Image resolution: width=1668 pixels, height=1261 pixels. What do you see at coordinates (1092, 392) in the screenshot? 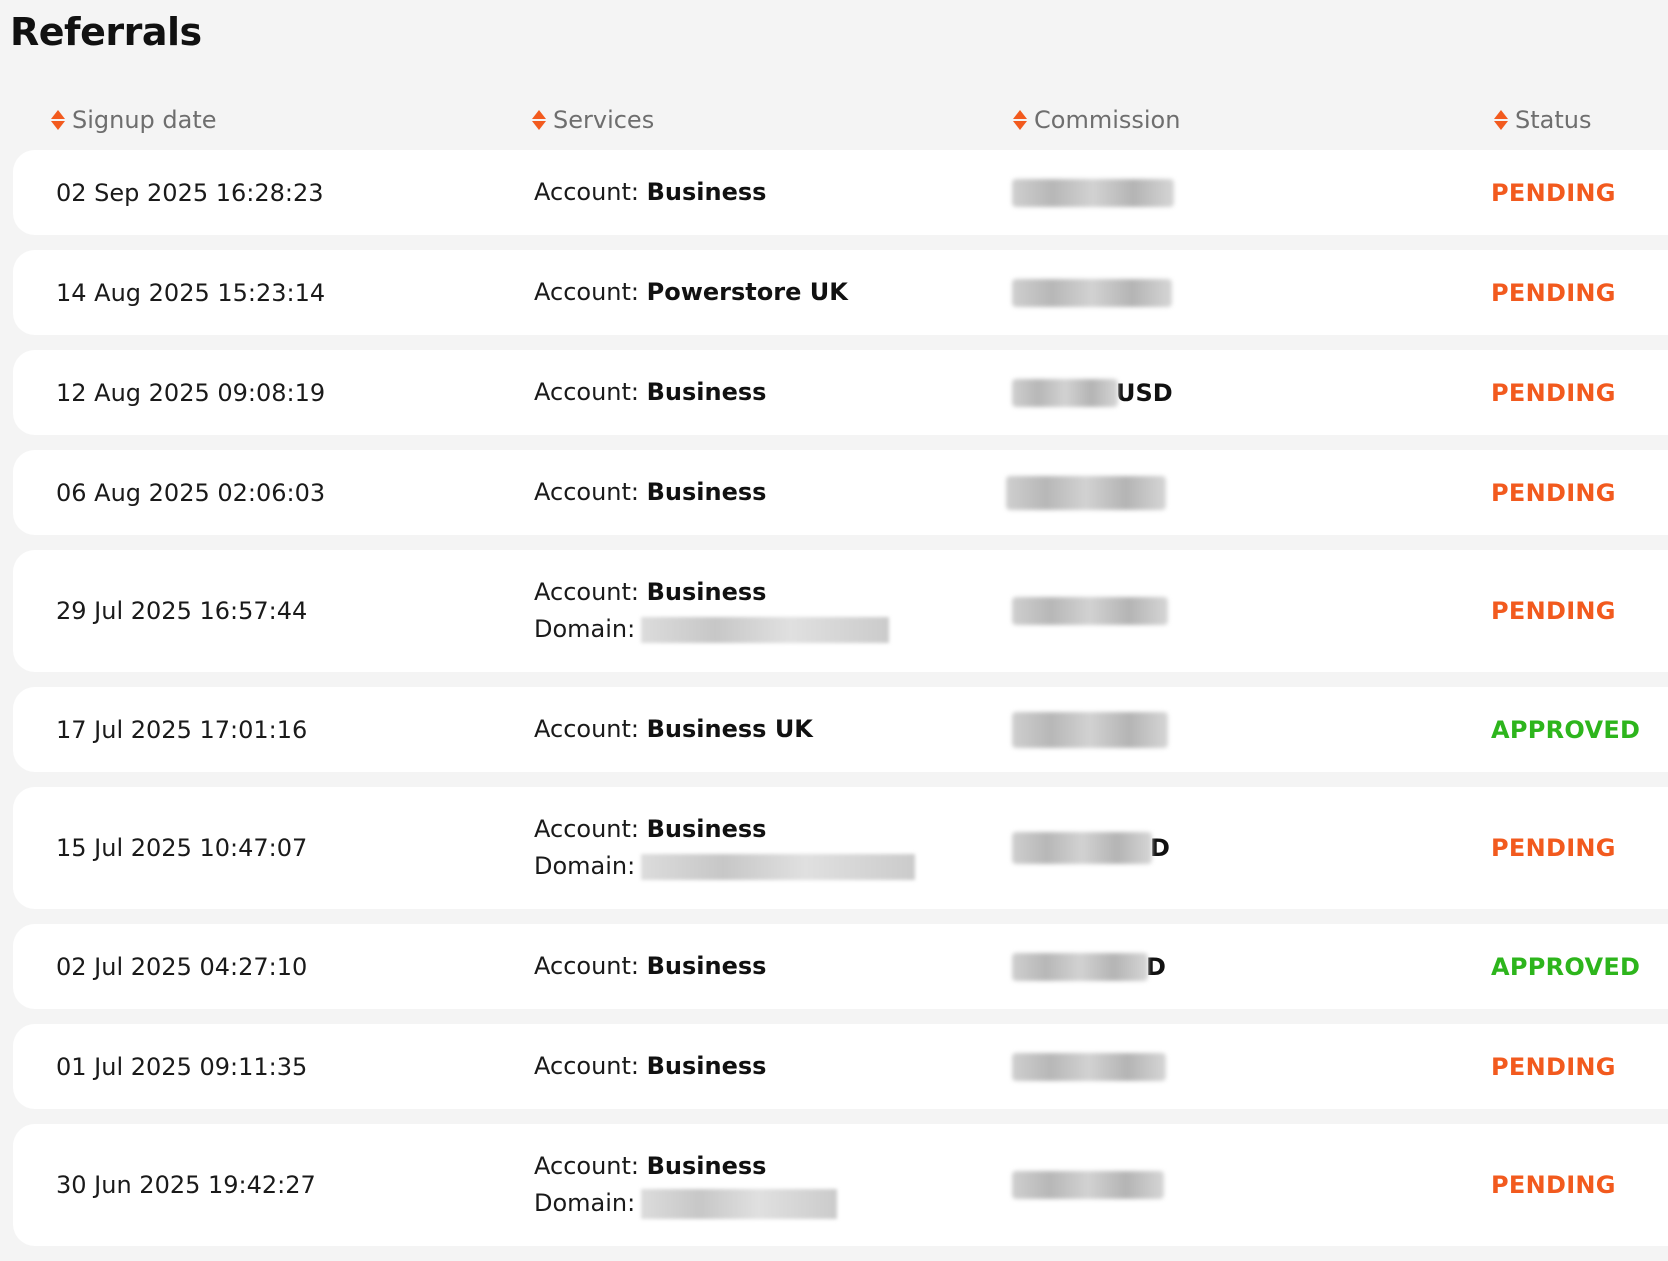
I see `commission-cell: USD` at bounding box center [1092, 392].